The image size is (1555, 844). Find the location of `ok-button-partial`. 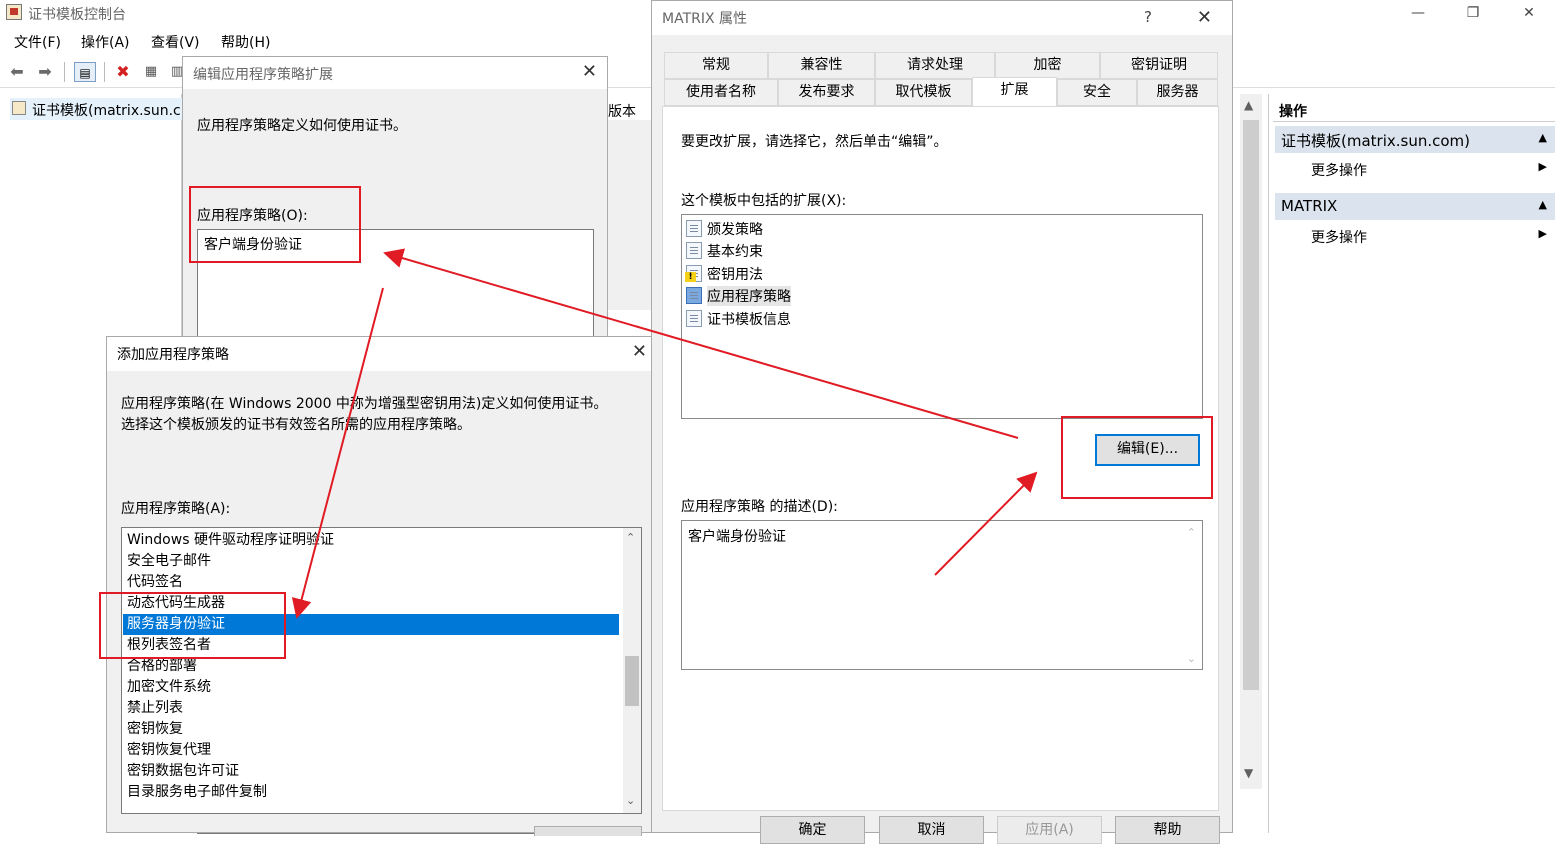

ok-button-partial is located at coordinates (588, 831).